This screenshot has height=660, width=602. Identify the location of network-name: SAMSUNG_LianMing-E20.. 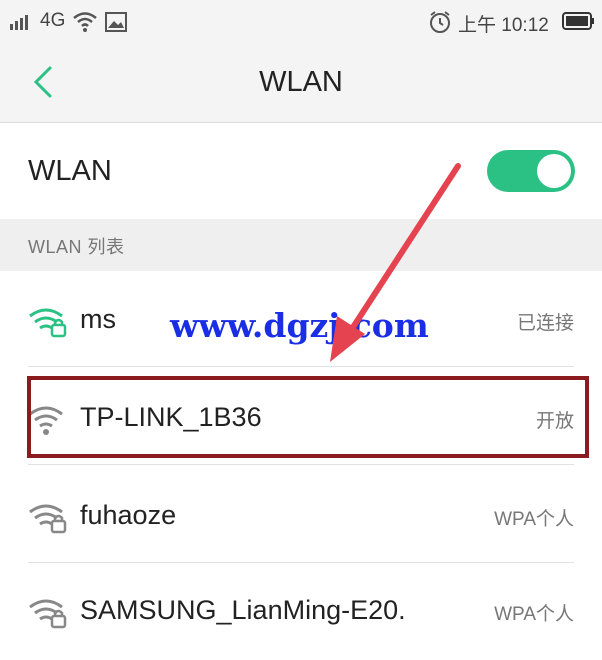
(243, 610).